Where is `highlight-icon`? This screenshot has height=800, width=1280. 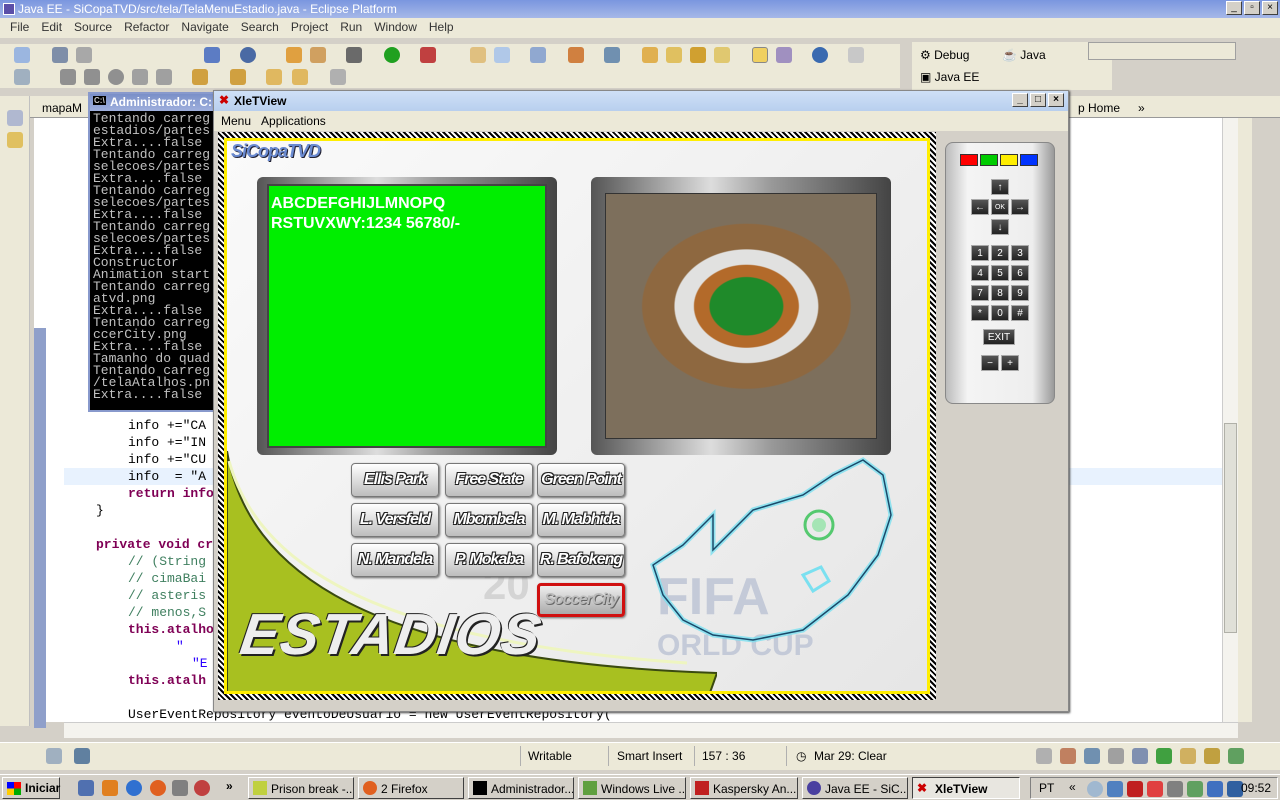
highlight-icon is located at coordinates (760, 55).